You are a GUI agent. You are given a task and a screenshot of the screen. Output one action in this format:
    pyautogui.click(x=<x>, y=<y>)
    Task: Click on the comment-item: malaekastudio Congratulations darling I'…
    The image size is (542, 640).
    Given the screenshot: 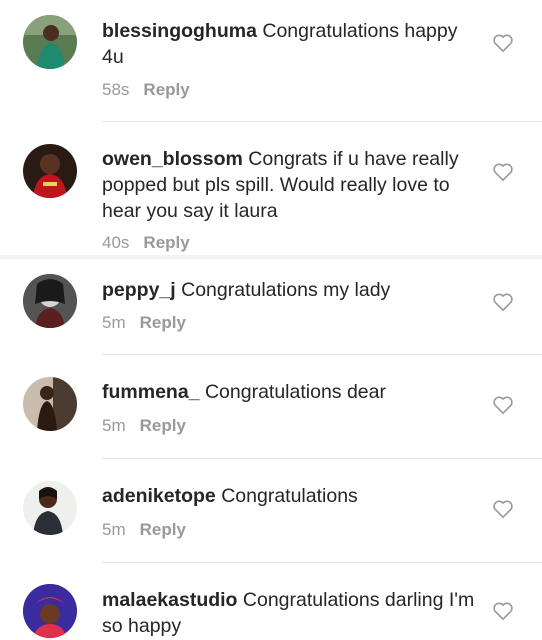 What is the action you would take?
    pyautogui.click(x=271, y=601)
    